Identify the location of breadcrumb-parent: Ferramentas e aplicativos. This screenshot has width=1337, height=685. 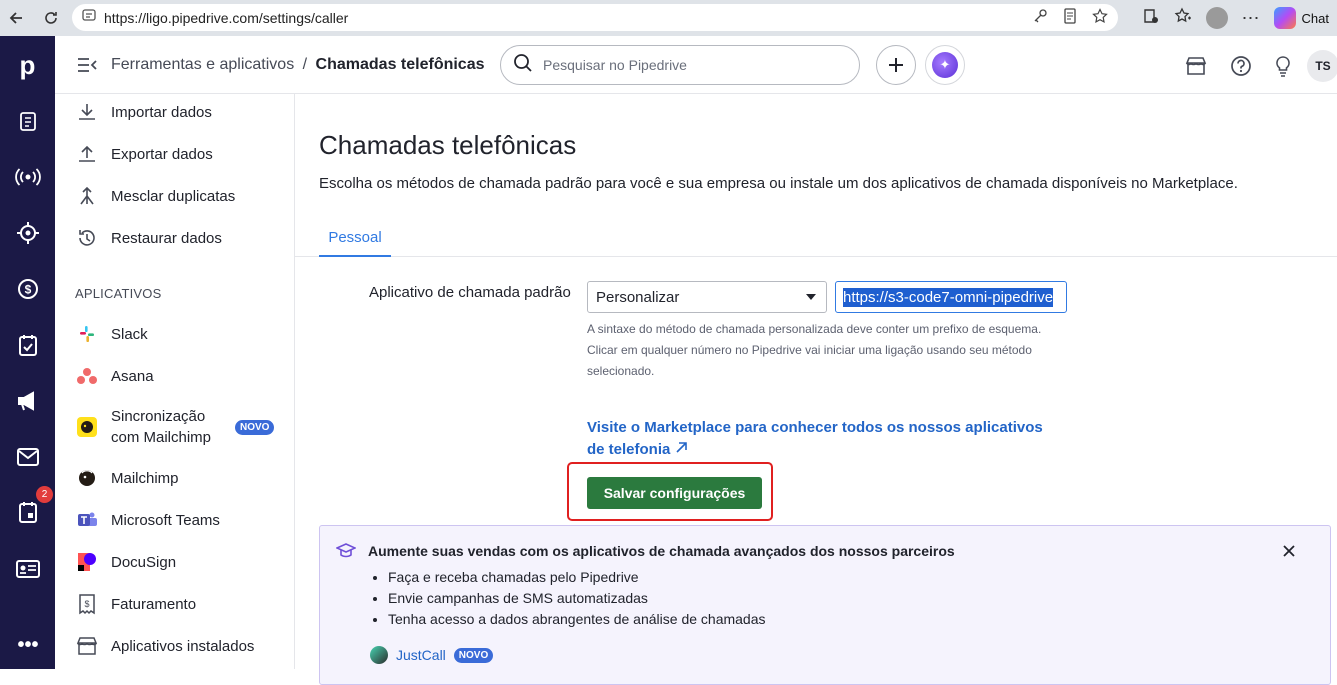
(202, 64).